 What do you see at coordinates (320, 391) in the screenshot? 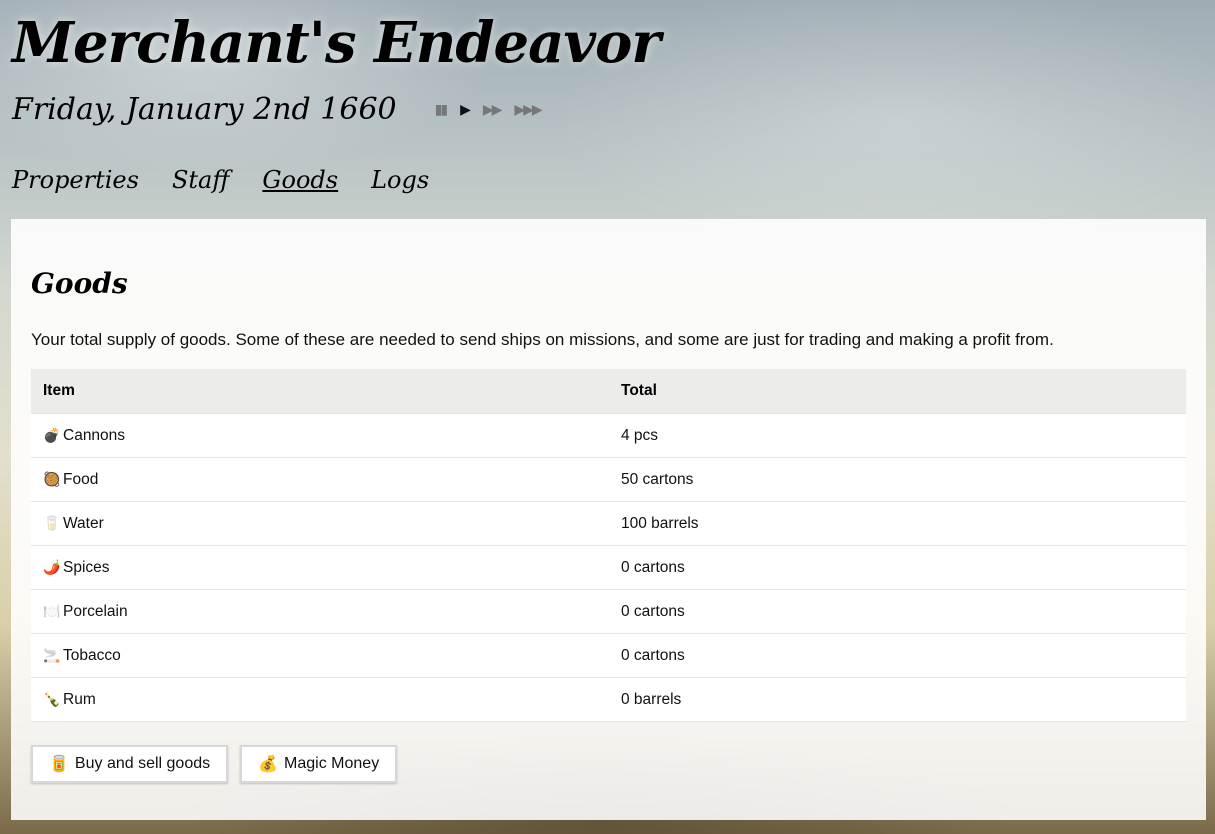
I see `column-header-item: Item` at bounding box center [320, 391].